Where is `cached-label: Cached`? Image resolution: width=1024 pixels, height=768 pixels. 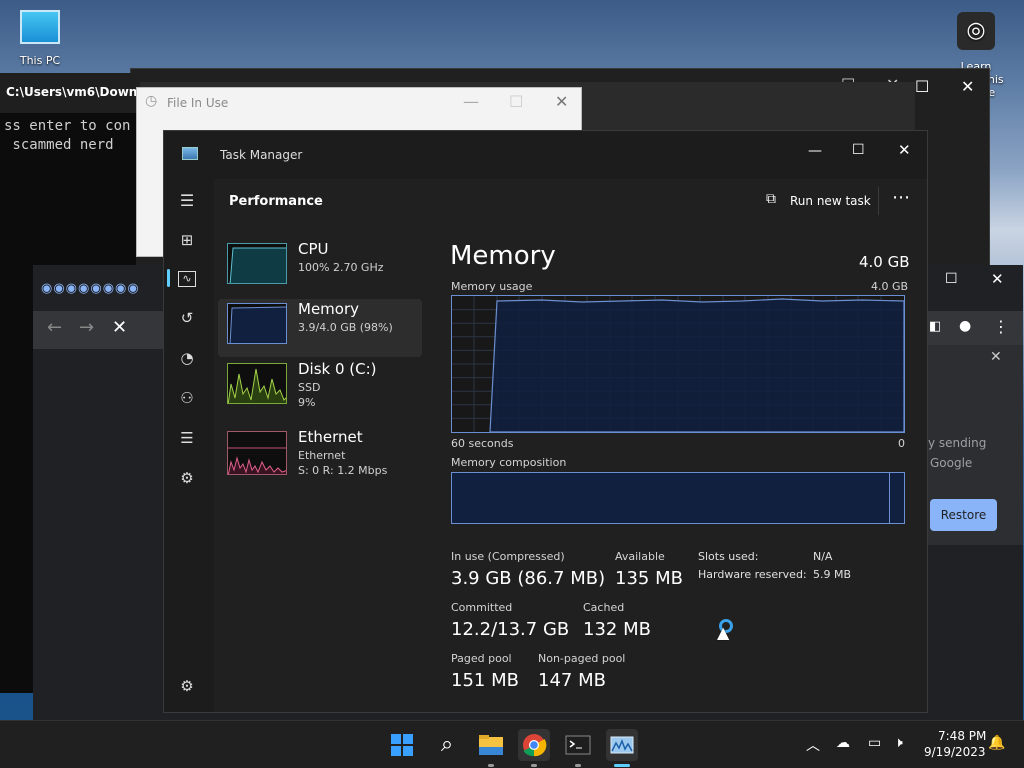
cached-label: Cached is located at coordinates (604, 607).